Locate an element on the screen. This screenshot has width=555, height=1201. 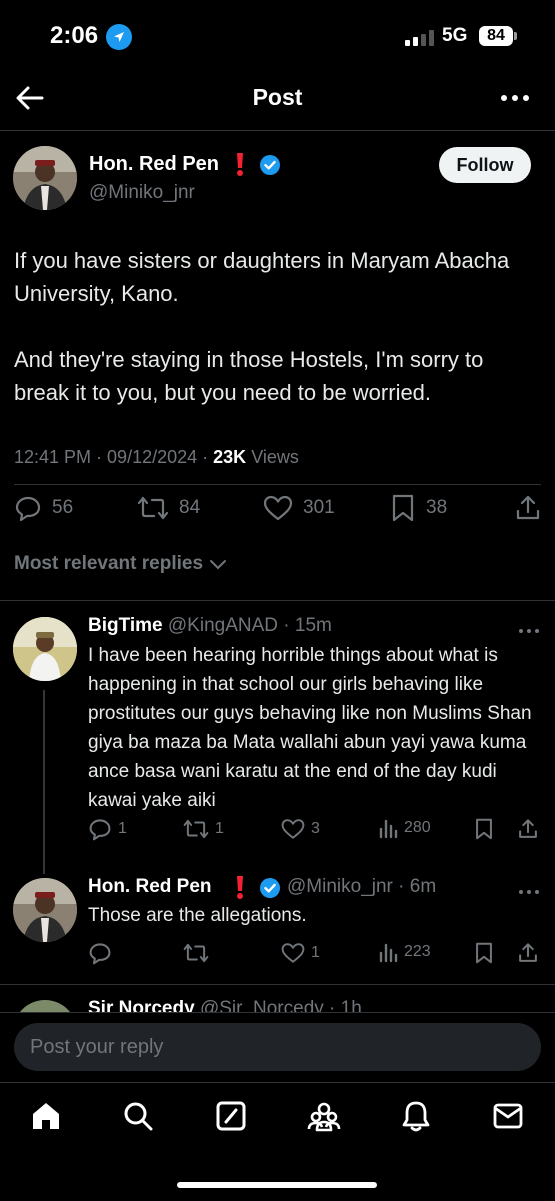
meta-divider is located at coordinates (277, 484).